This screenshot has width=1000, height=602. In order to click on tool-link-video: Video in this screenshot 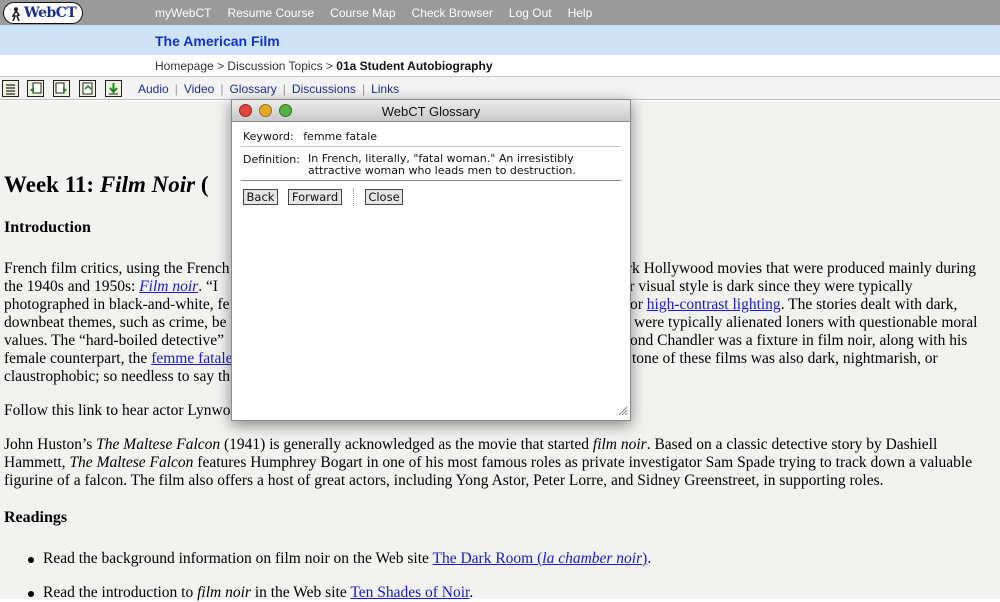, I will do `click(199, 89)`.